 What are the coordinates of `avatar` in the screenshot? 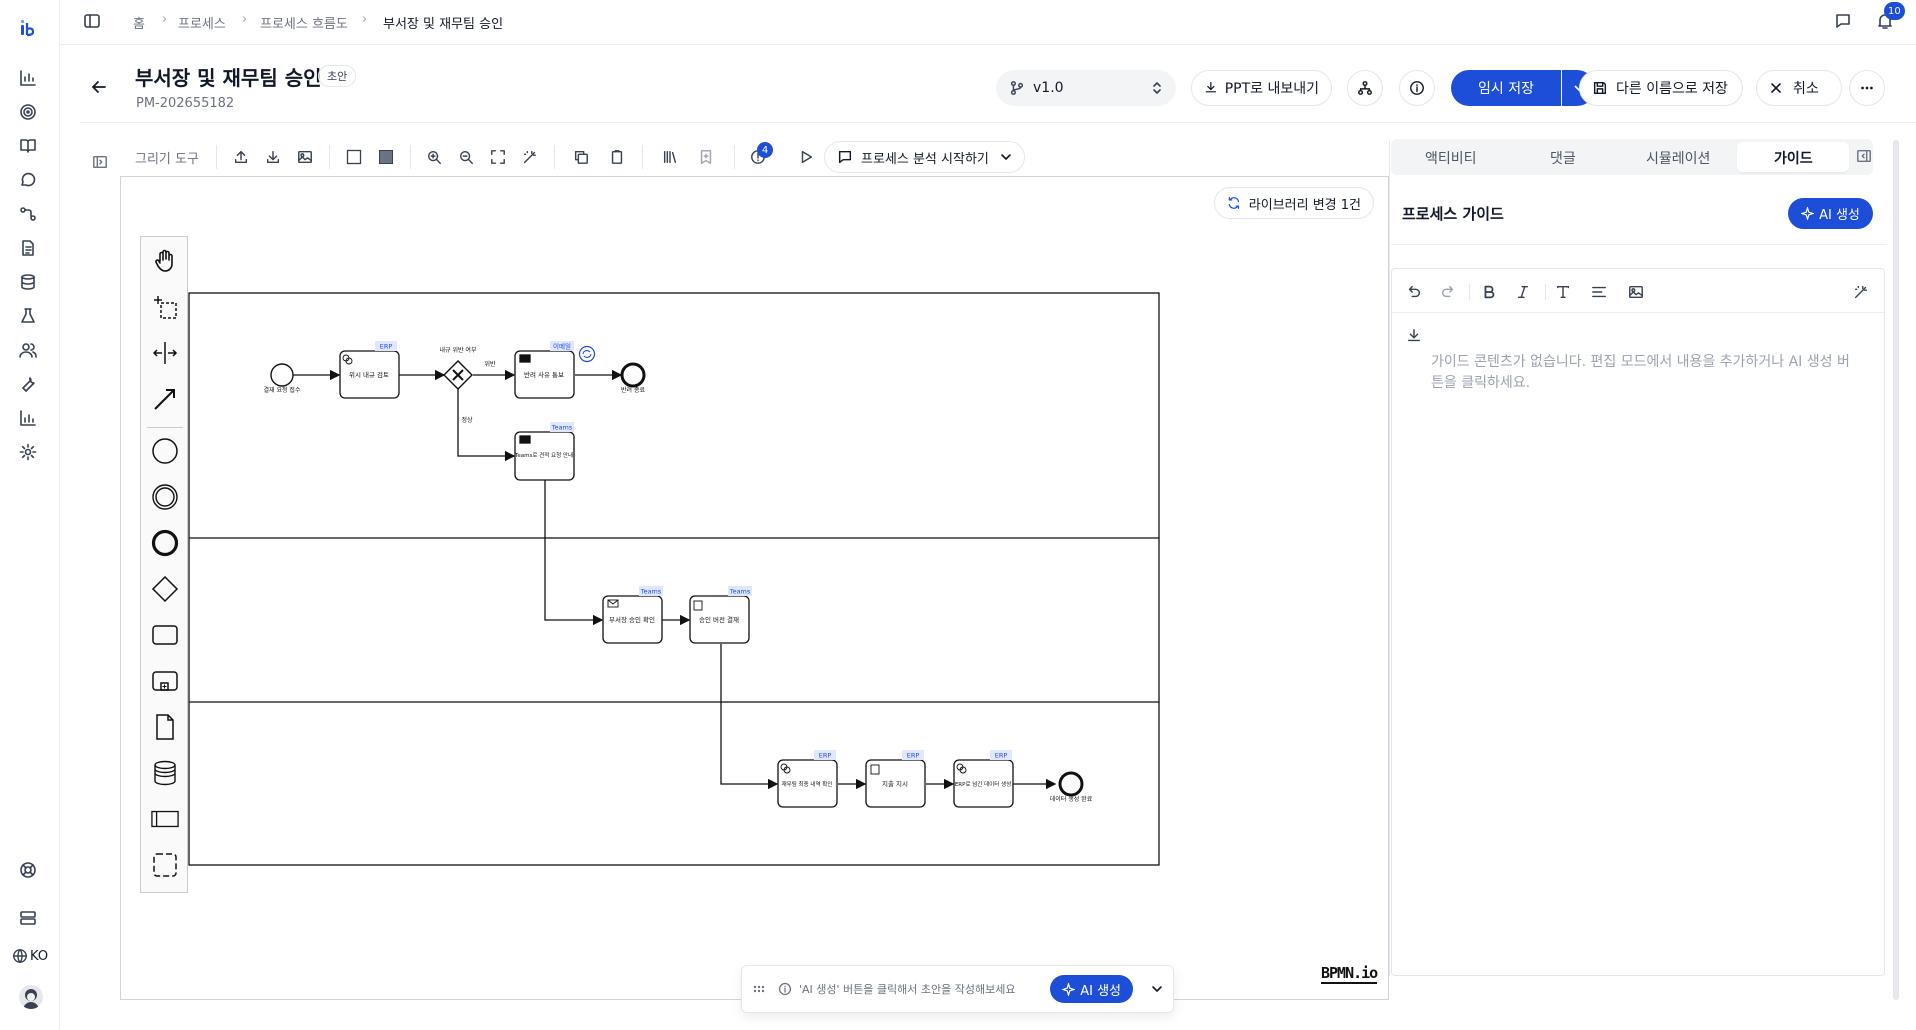 It's located at (31, 997).